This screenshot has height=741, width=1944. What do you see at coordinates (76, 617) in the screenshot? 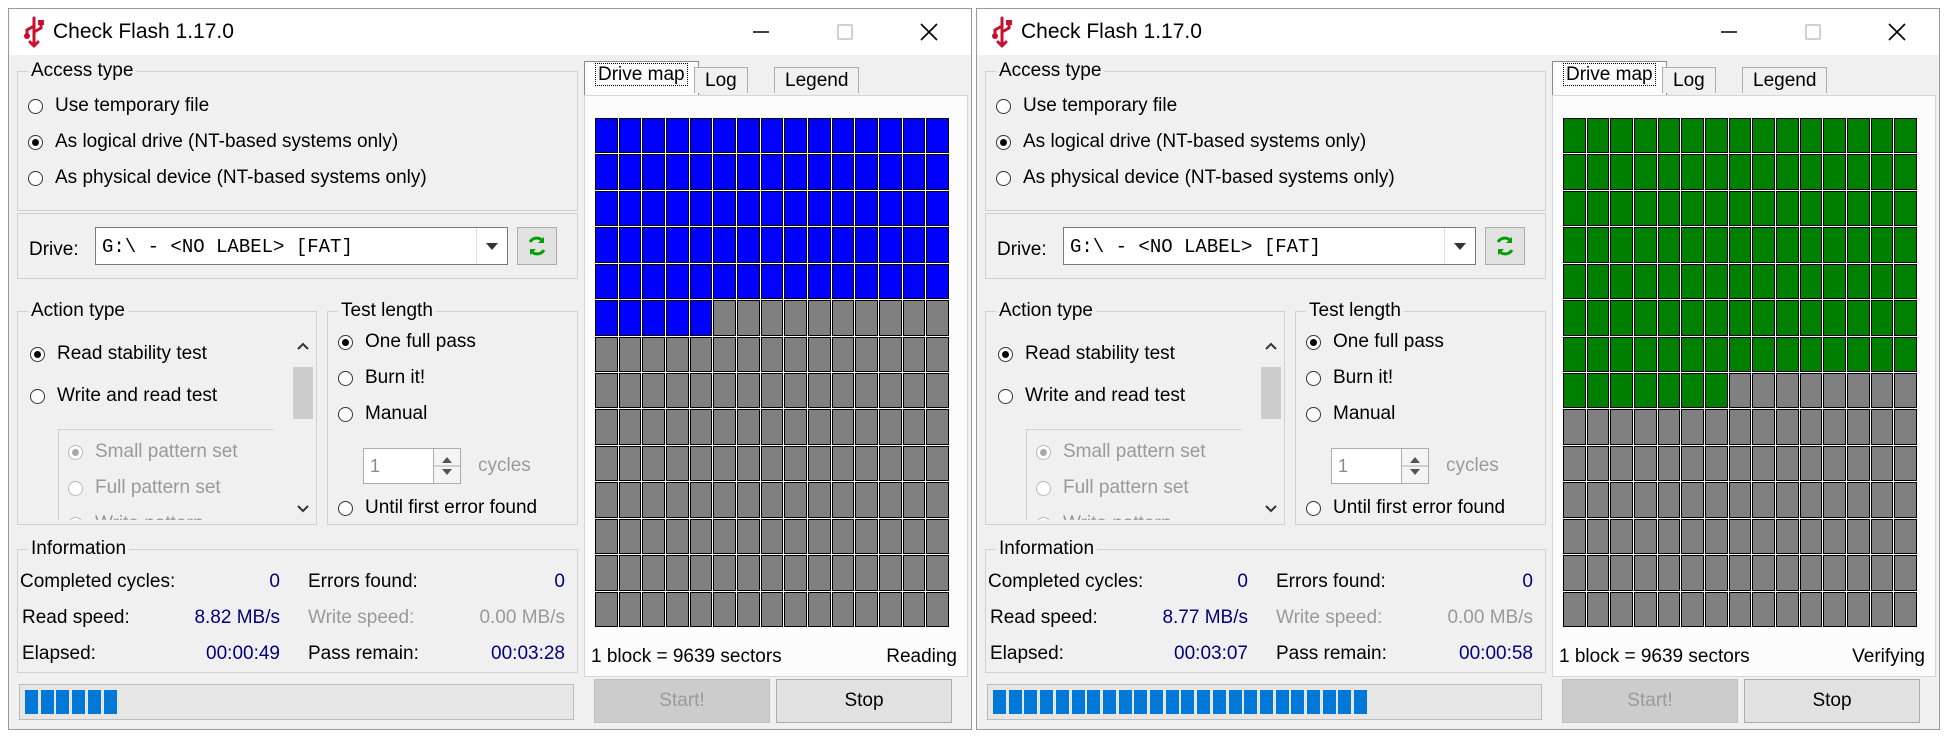
I see `read-speed-label: Read speed:` at bounding box center [76, 617].